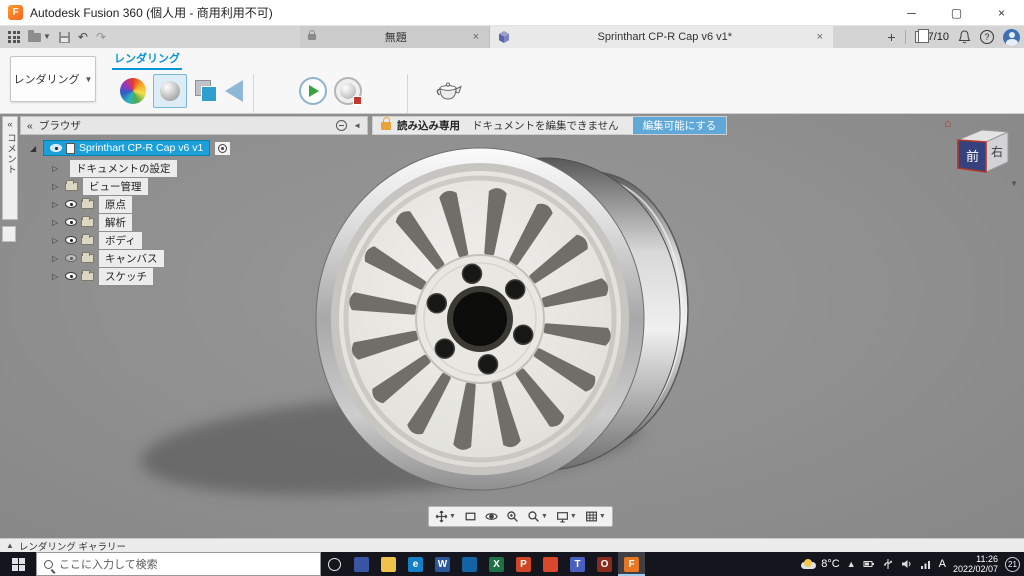 This screenshot has width=1024, height=576. Describe the element at coordinates (127, 148) in the screenshot. I see `root-document-label: Sprinthart CP-R Cap v6 v1` at that location.